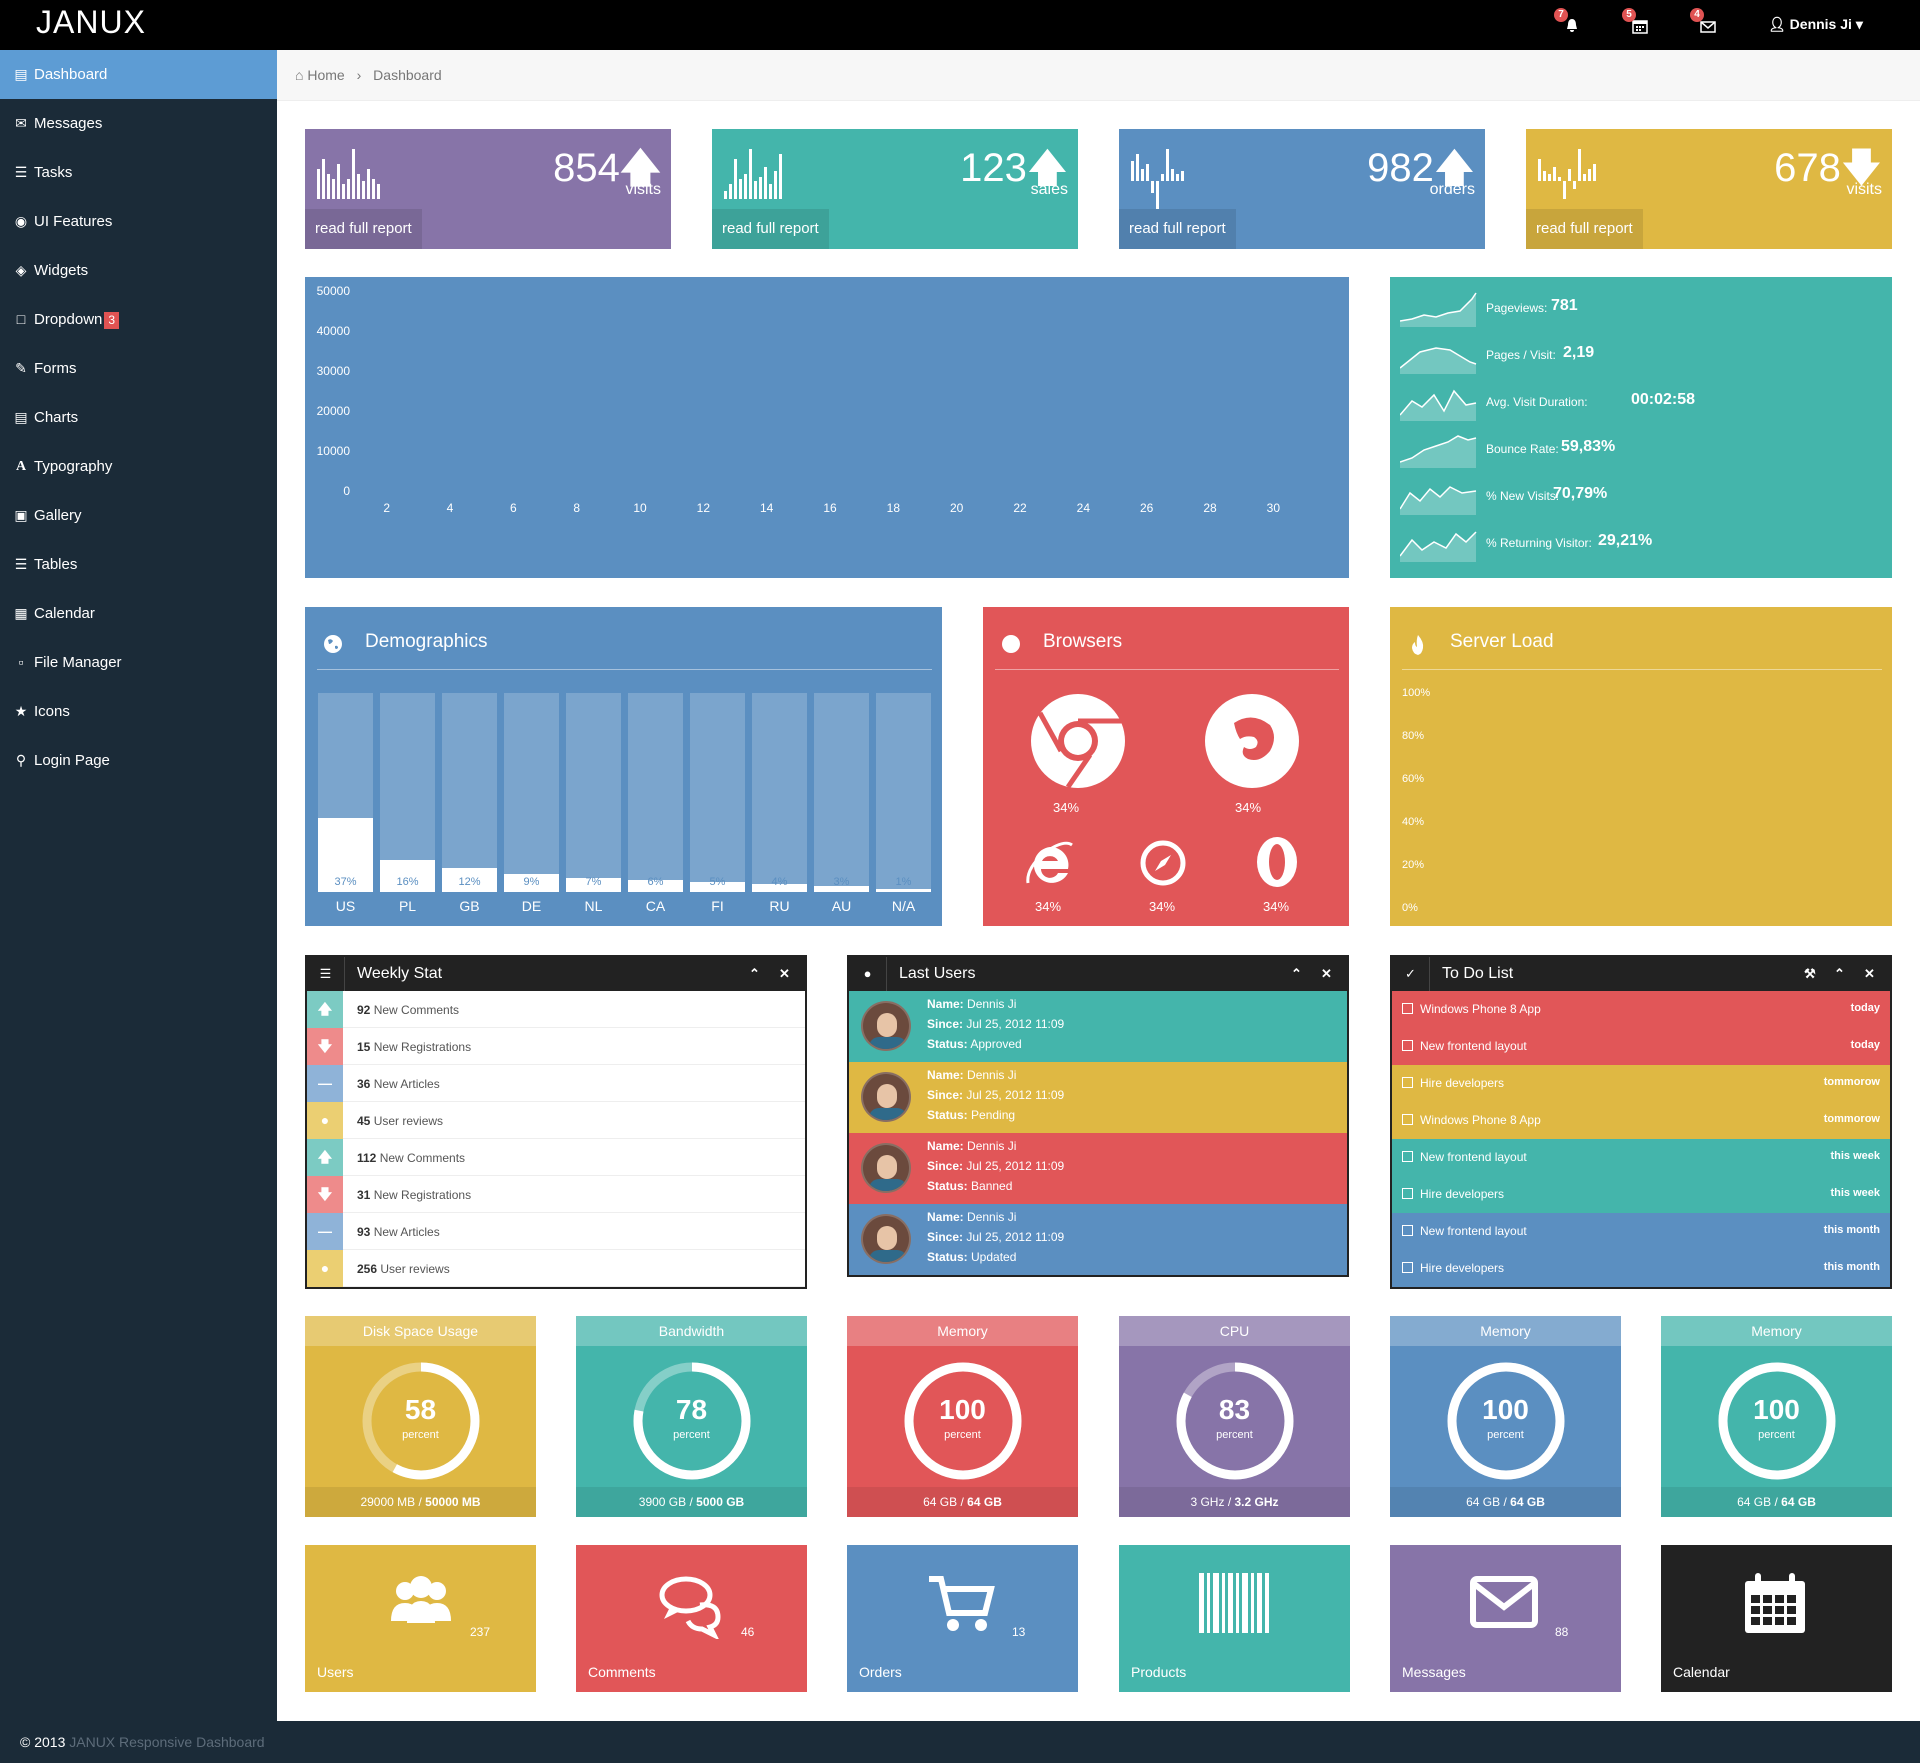 The image size is (1920, 1763). Describe the element at coordinates (367, 1158) in the screenshot. I see `weekly-stat-count: 112` at that location.